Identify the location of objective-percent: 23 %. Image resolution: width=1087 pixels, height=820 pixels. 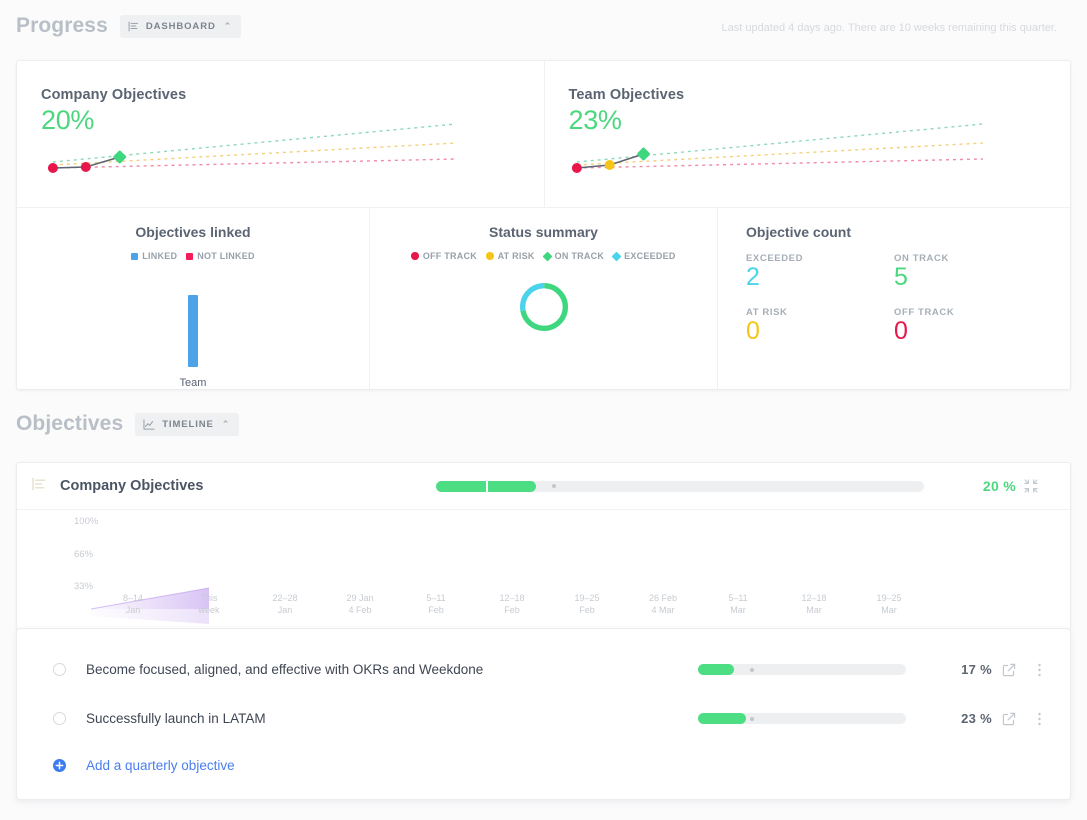
(976, 718).